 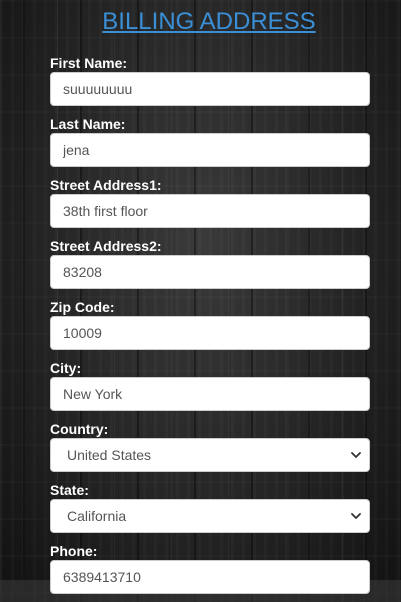 I want to click on street-address2-label: Street Address2:, so click(x=106, y=246).